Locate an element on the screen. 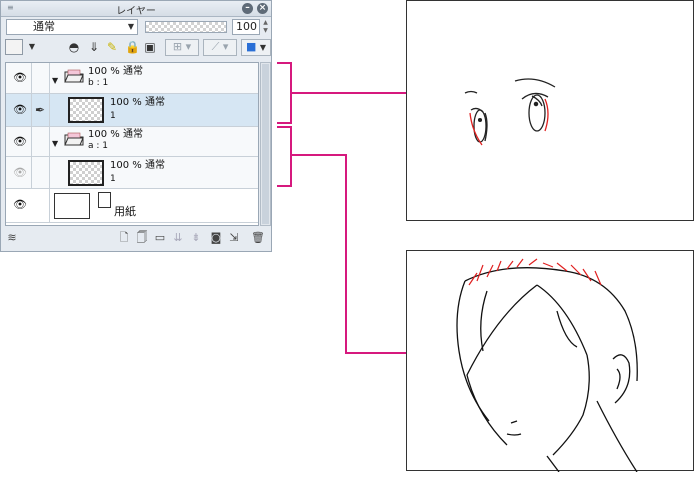 The height and width of the screenshot is (479, 700). bracket-a-folder is located at coordinates (284, 156).